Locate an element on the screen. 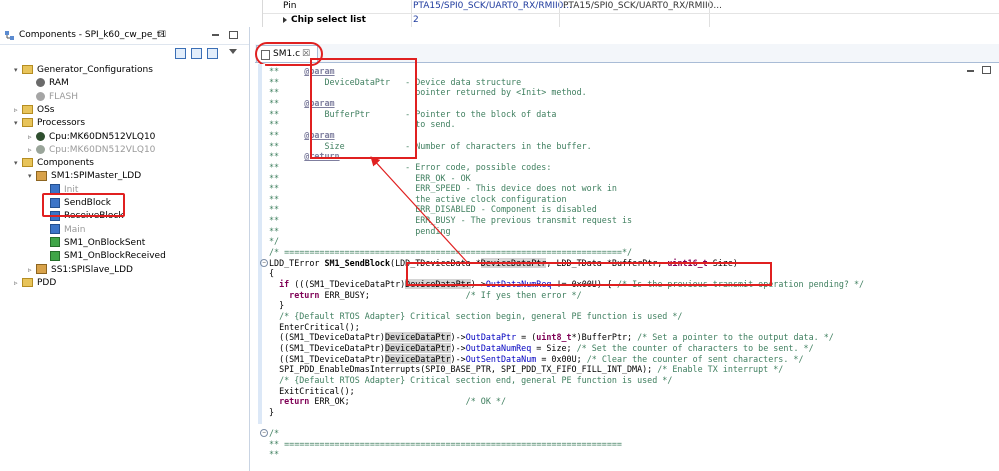  components-view-icon is located at coordinates (9, 35).